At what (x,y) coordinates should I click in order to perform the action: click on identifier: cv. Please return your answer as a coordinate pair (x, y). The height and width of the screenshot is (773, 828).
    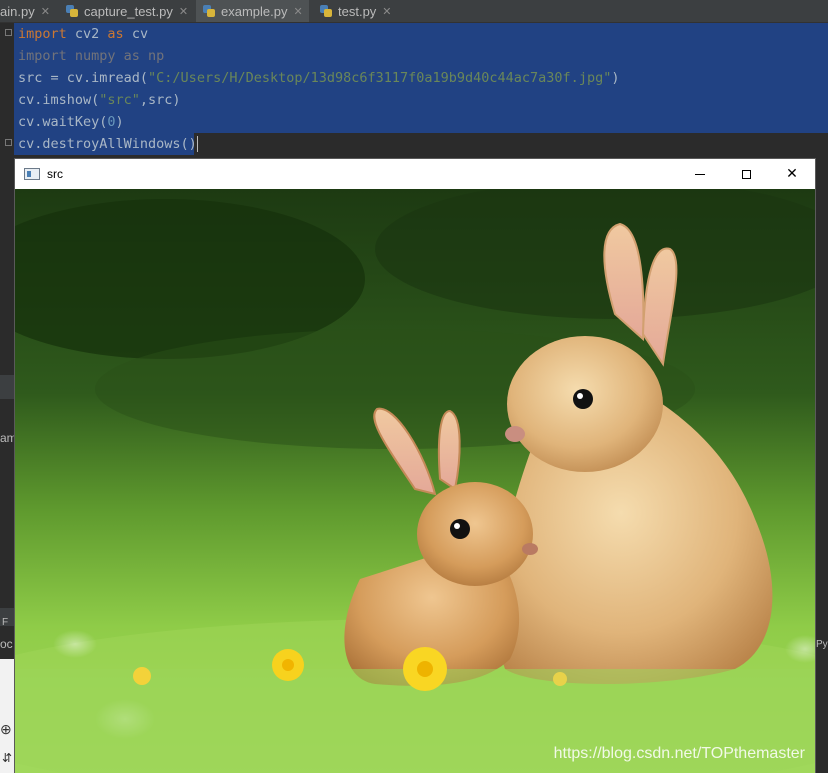
    Looking at the image, I should click on (136, 34).